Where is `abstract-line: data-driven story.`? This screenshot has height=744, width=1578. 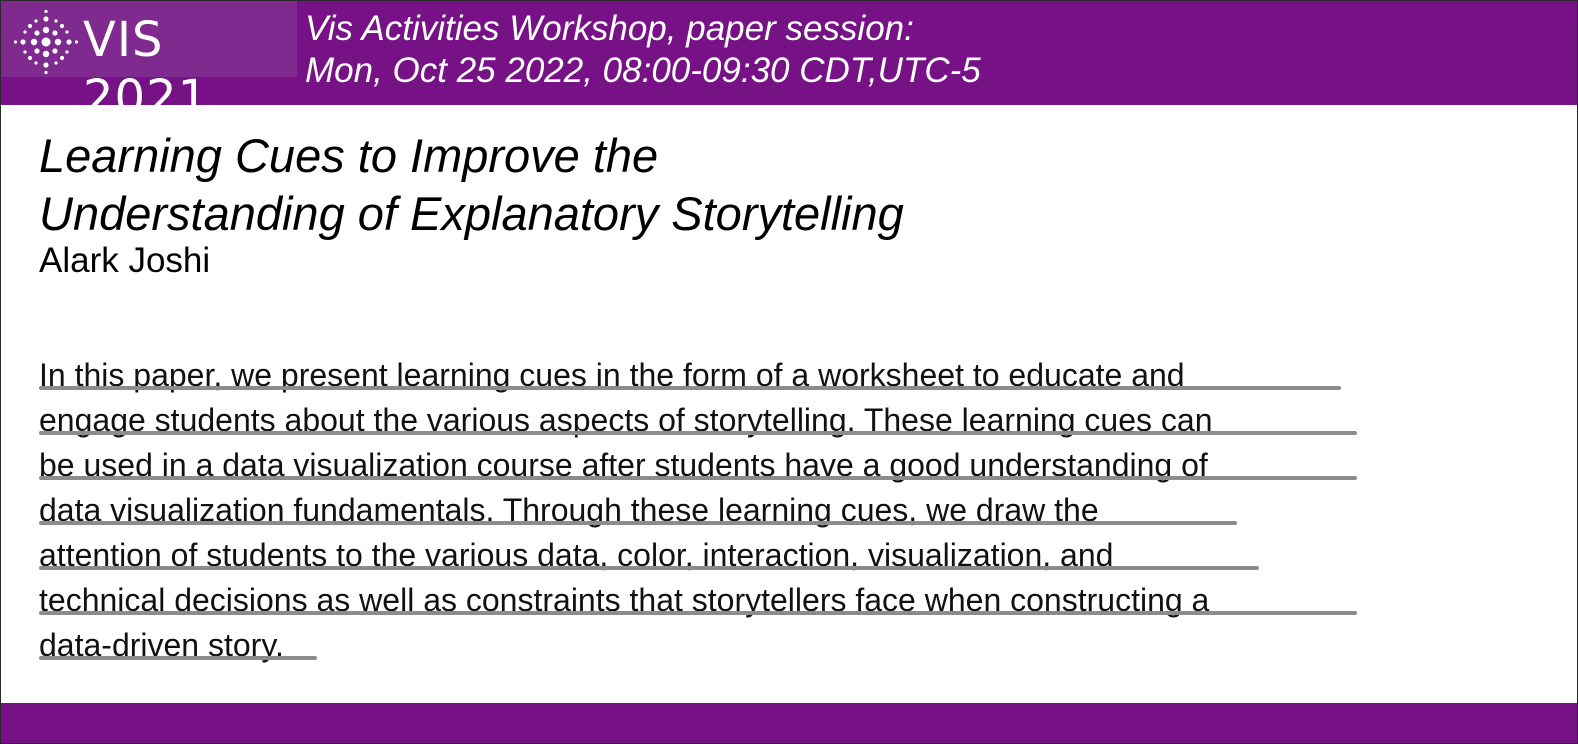 abstract-line: data-driven story. is located at coordinates (709, 647).